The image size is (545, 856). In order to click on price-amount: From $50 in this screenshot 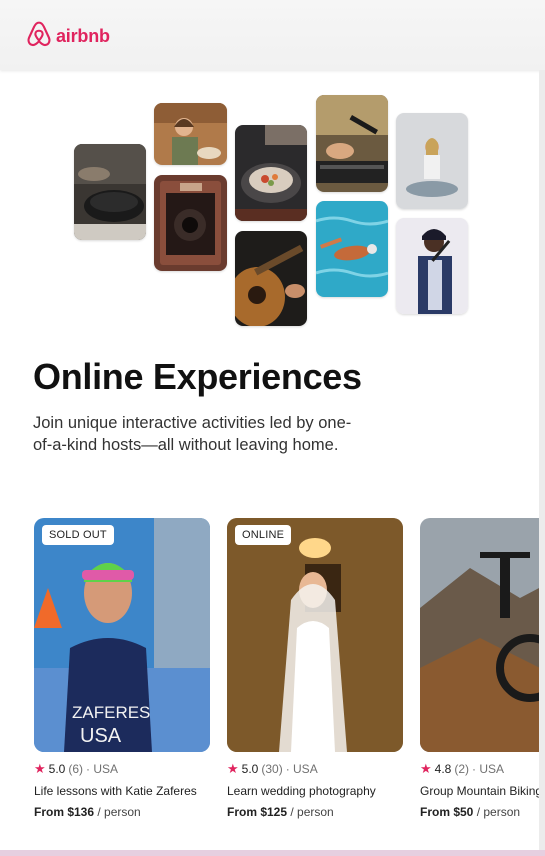, I will do `click(447, 812)`.